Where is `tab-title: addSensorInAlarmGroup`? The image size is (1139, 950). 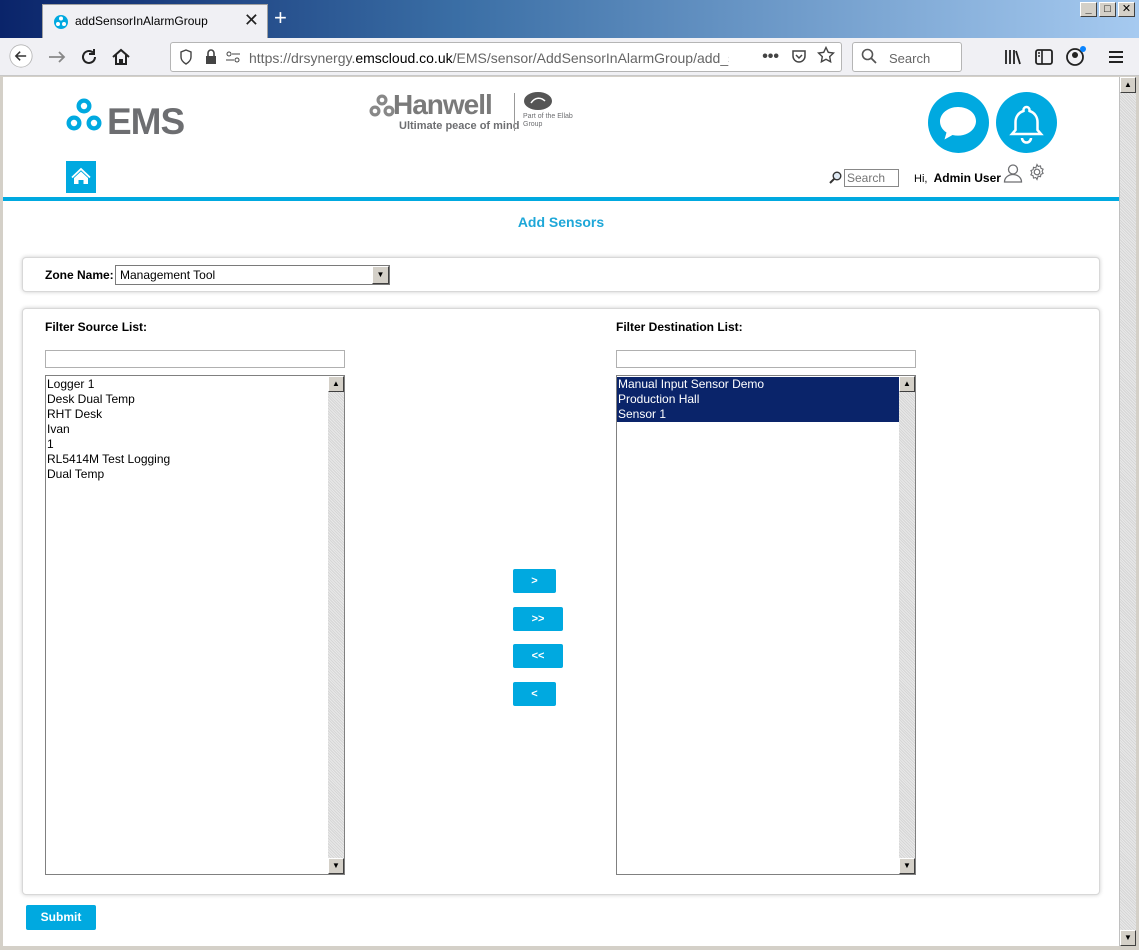
tab-title: addSensorInAlarmGroup is located at coordinates (141, 21).